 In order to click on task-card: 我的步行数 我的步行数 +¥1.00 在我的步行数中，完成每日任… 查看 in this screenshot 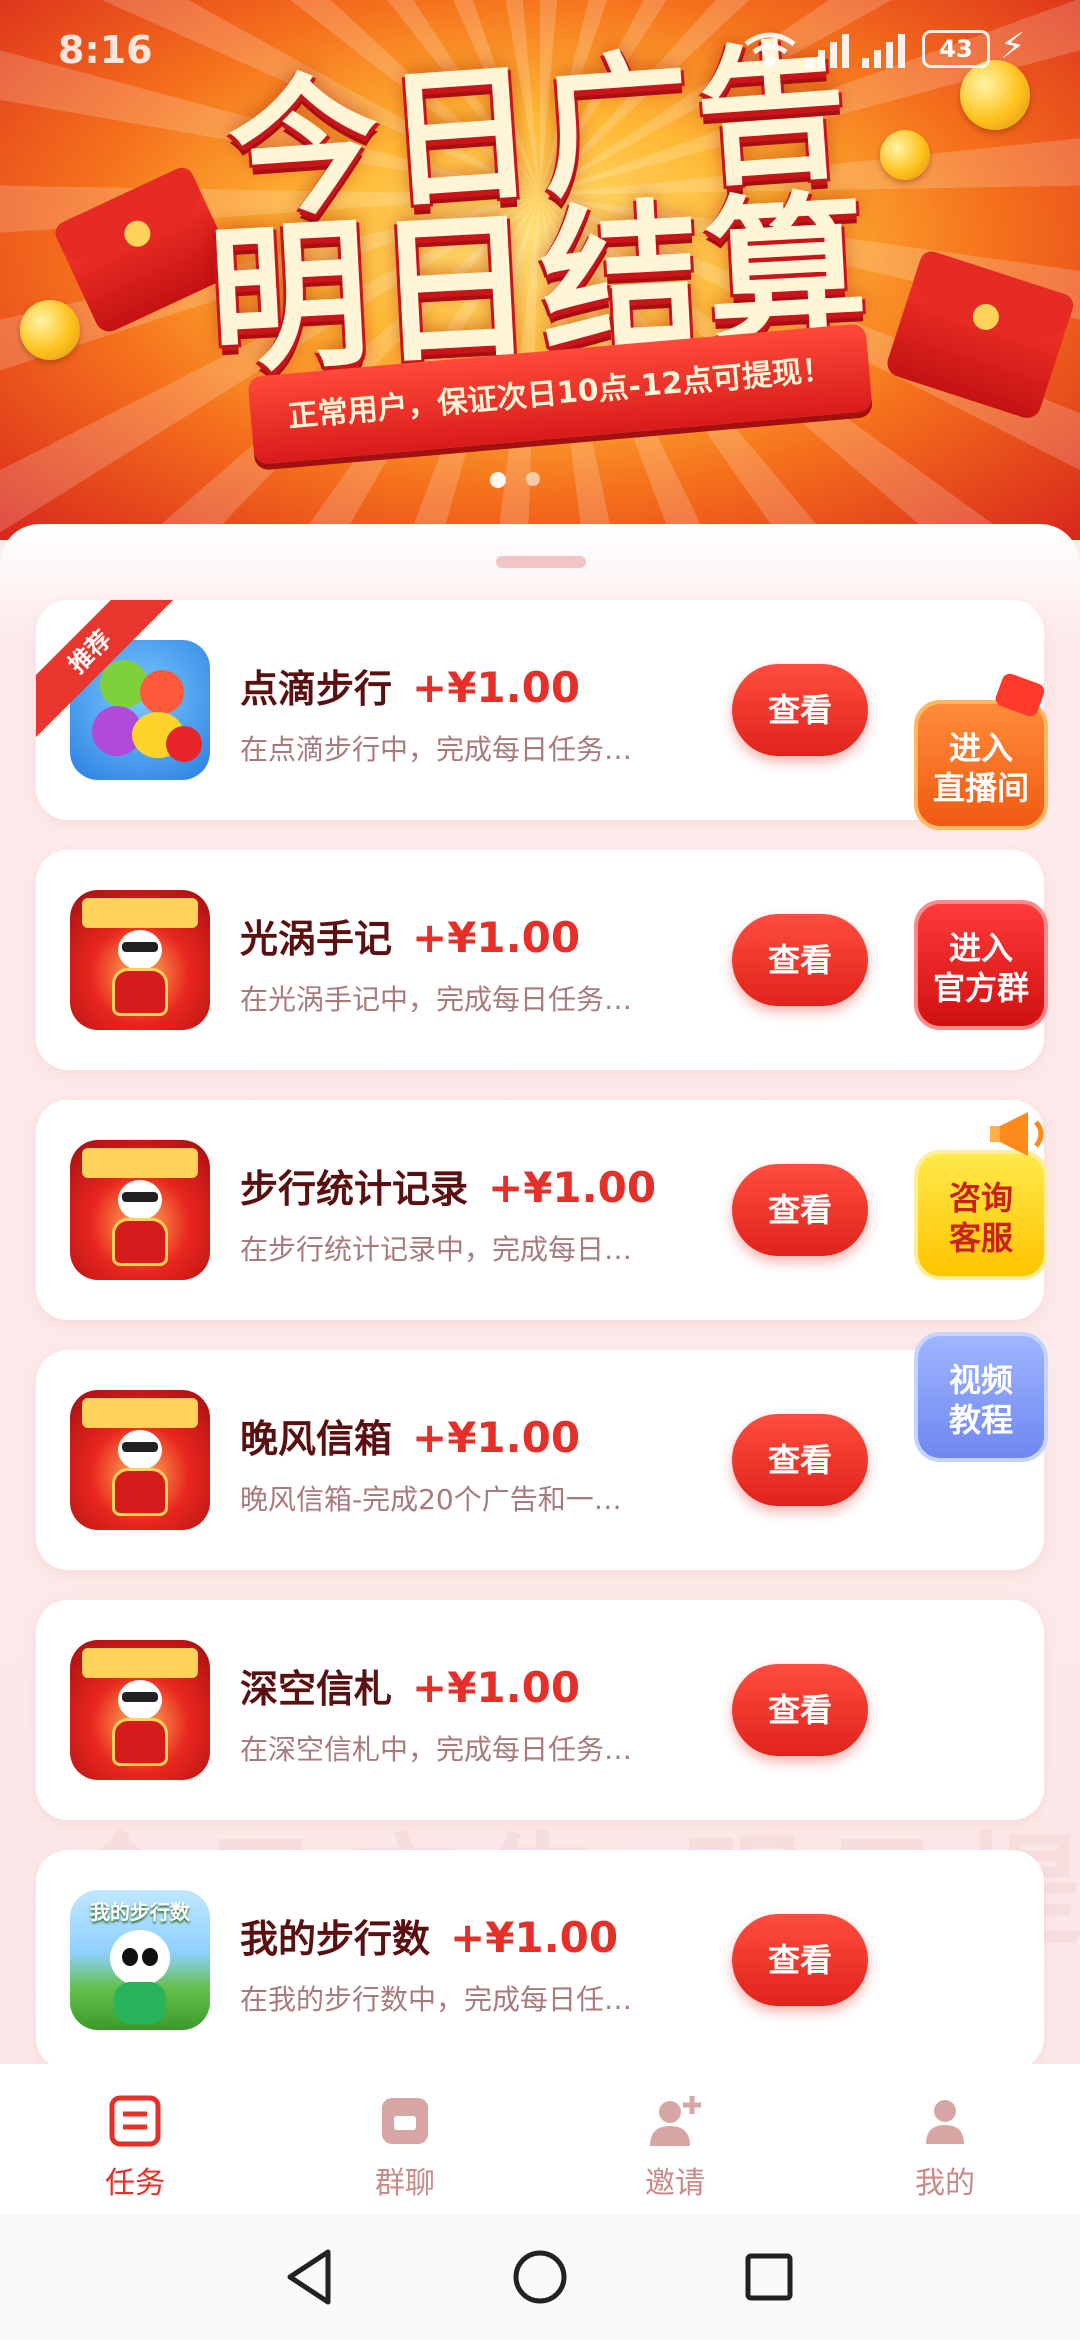, I will do `click(540, 1957)`.